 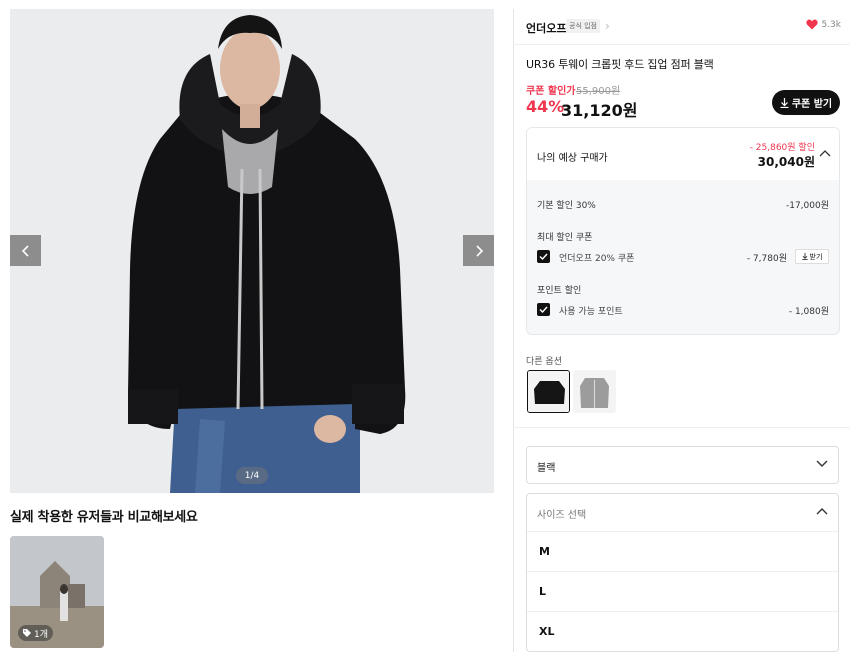 I want to click on tag-icon, so click(x=27, y=633).